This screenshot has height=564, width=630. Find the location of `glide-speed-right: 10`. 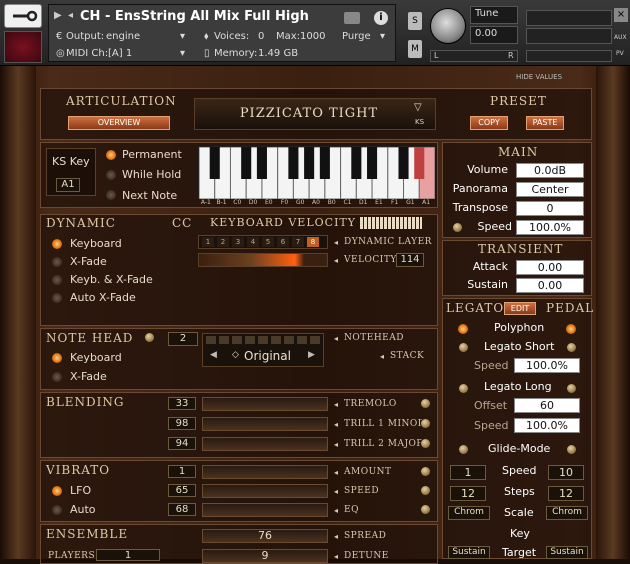

glide-speed-right: 10 is located at coordinates (566, 472).